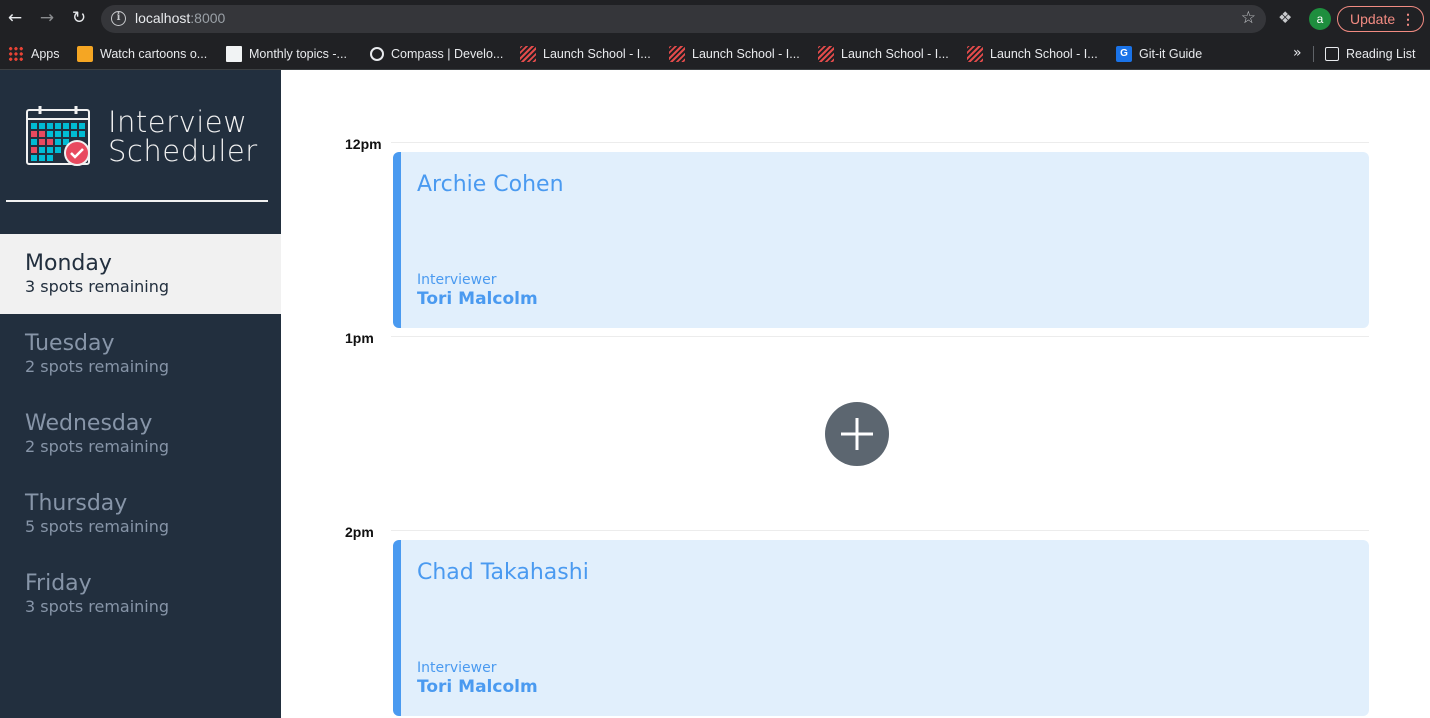 The height and width of the screenshot is (718, 1430). Describe the element at coordinates (503, 572) in the screenshot. I see `student-name: Chad Takahashi` at that location.